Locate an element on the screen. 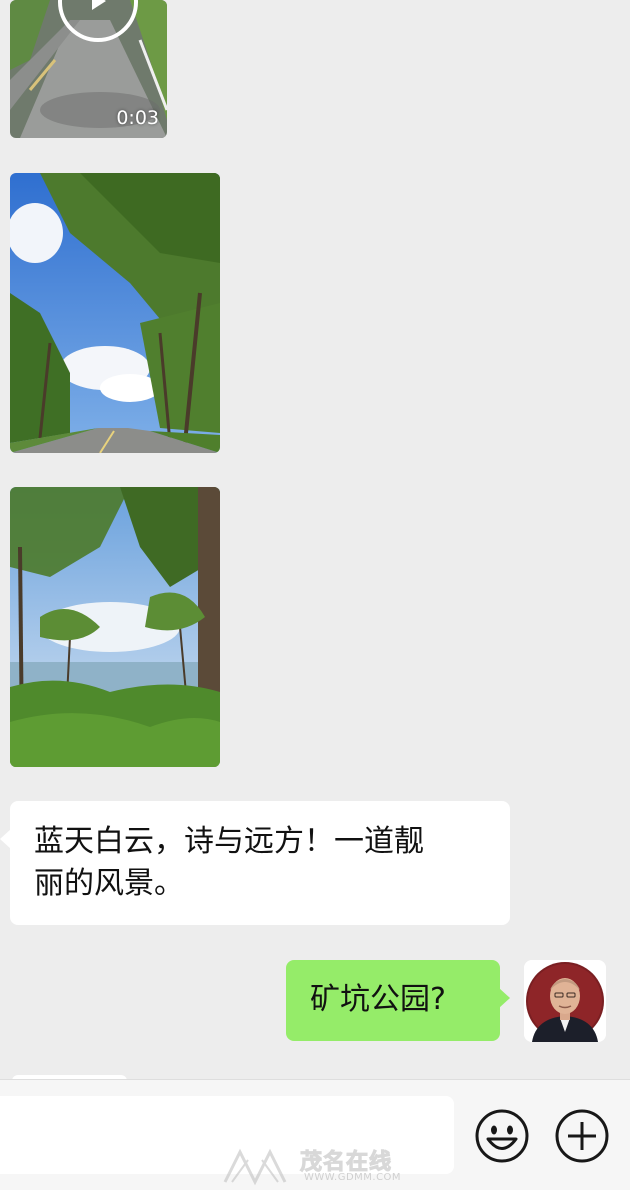 This screenshot has height=1190, width=630. message-text: 矿坑公园? is located at coordinates (378, 999).